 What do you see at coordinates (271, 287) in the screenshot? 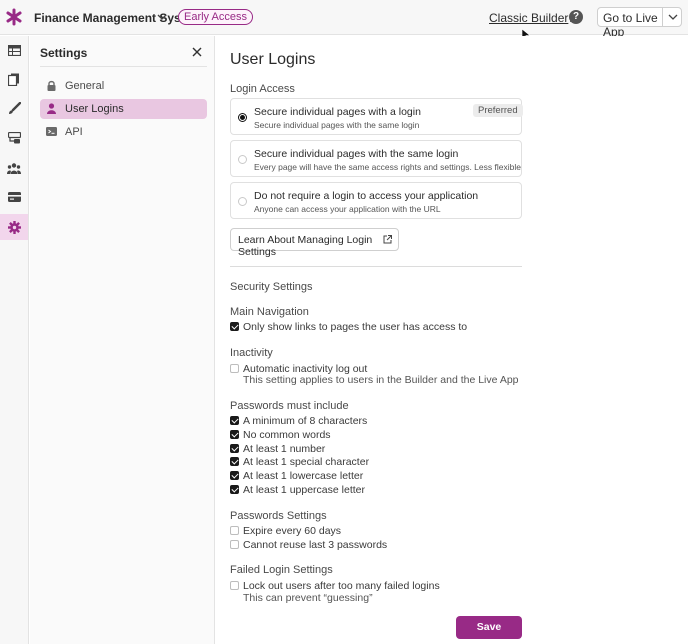
I see `security-settings-heading: Security Settings` at bounding box center [271, 287].